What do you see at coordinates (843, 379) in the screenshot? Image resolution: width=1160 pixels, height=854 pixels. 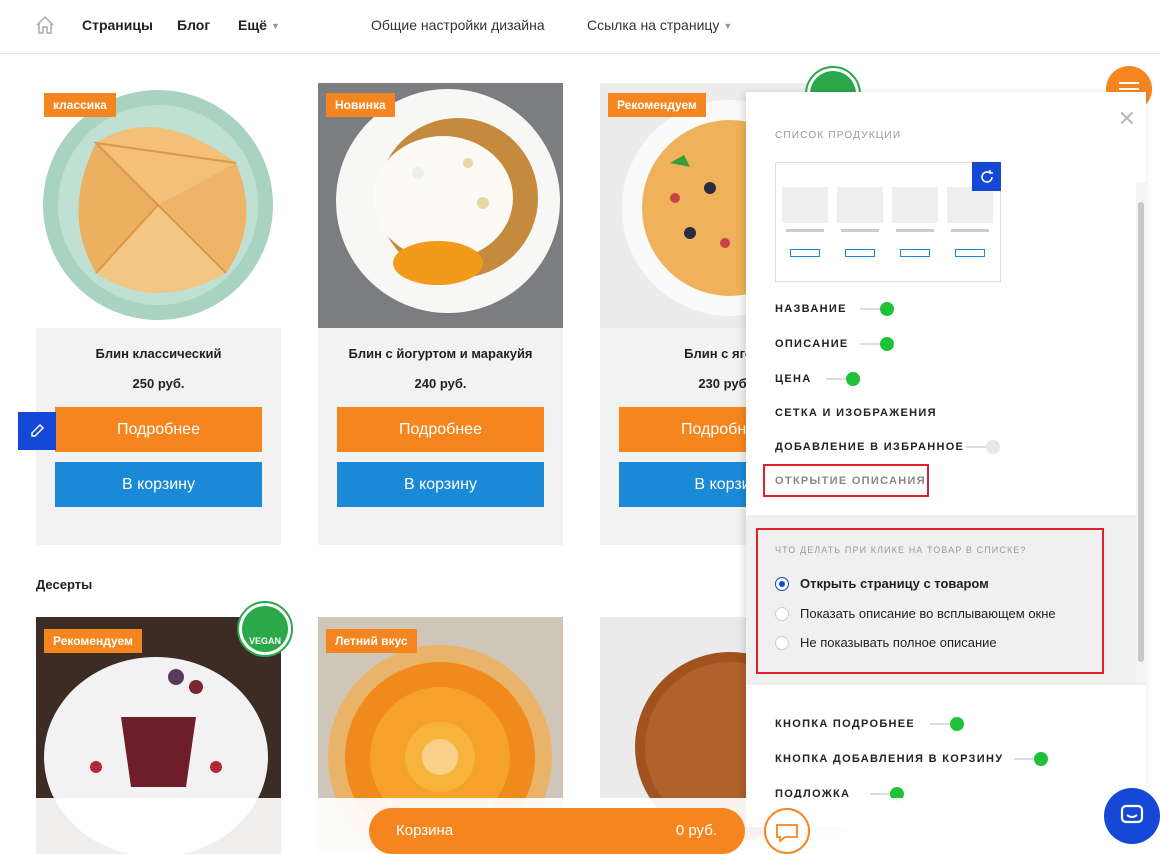 I see `toggle-price` at bounding box center [843, 379].